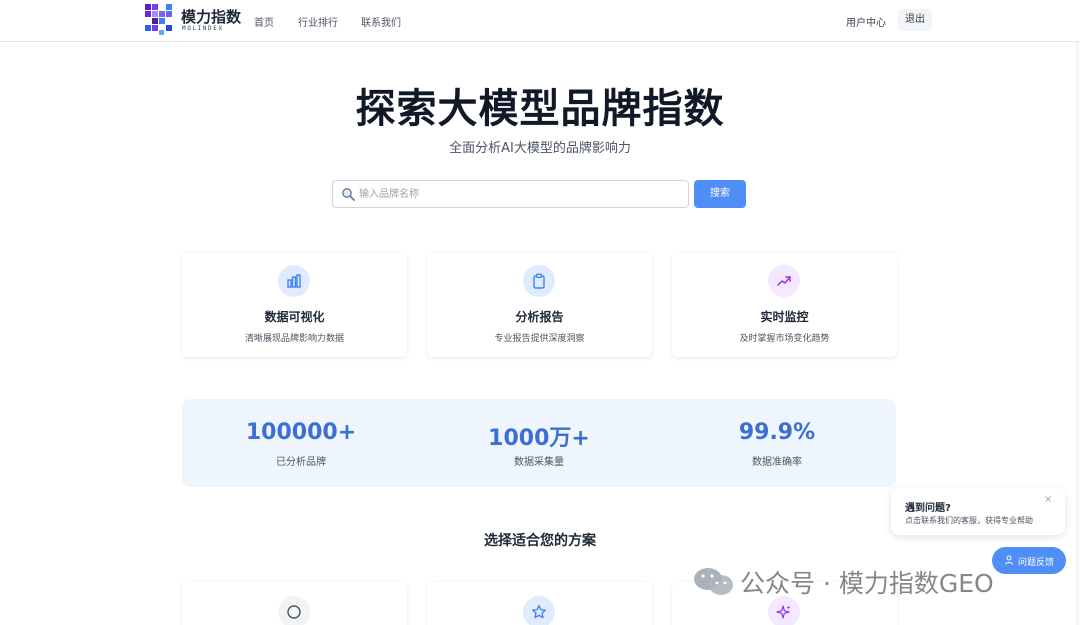  I want to click on feature-card-visualization: 数据可视化 清晰展现品牌影响力数据, so click(294, 305).